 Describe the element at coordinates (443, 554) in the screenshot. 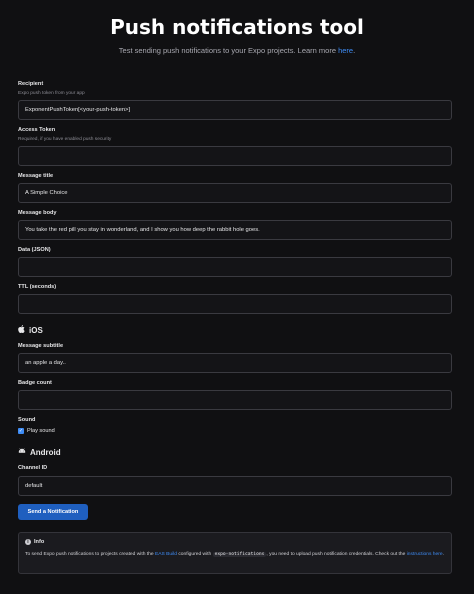

I see `info-text-4: .` at that location.